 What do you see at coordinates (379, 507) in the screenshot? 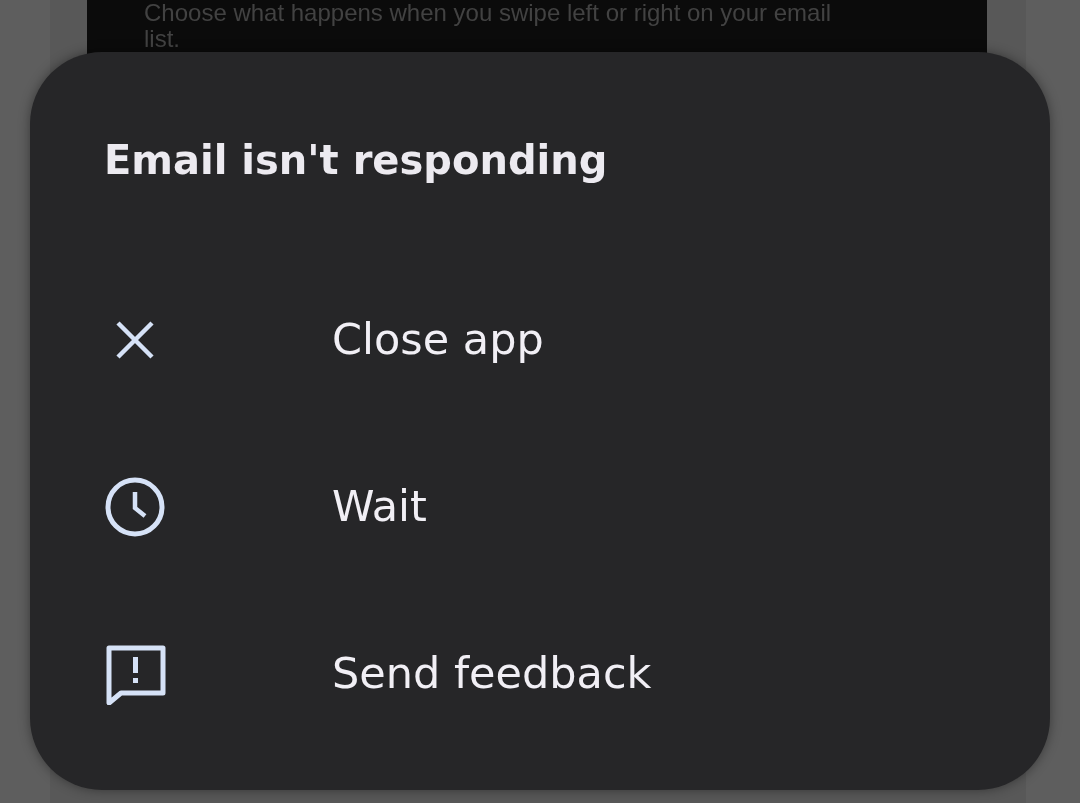
I see `option-button: Wait` at bounding box center [379, 507].